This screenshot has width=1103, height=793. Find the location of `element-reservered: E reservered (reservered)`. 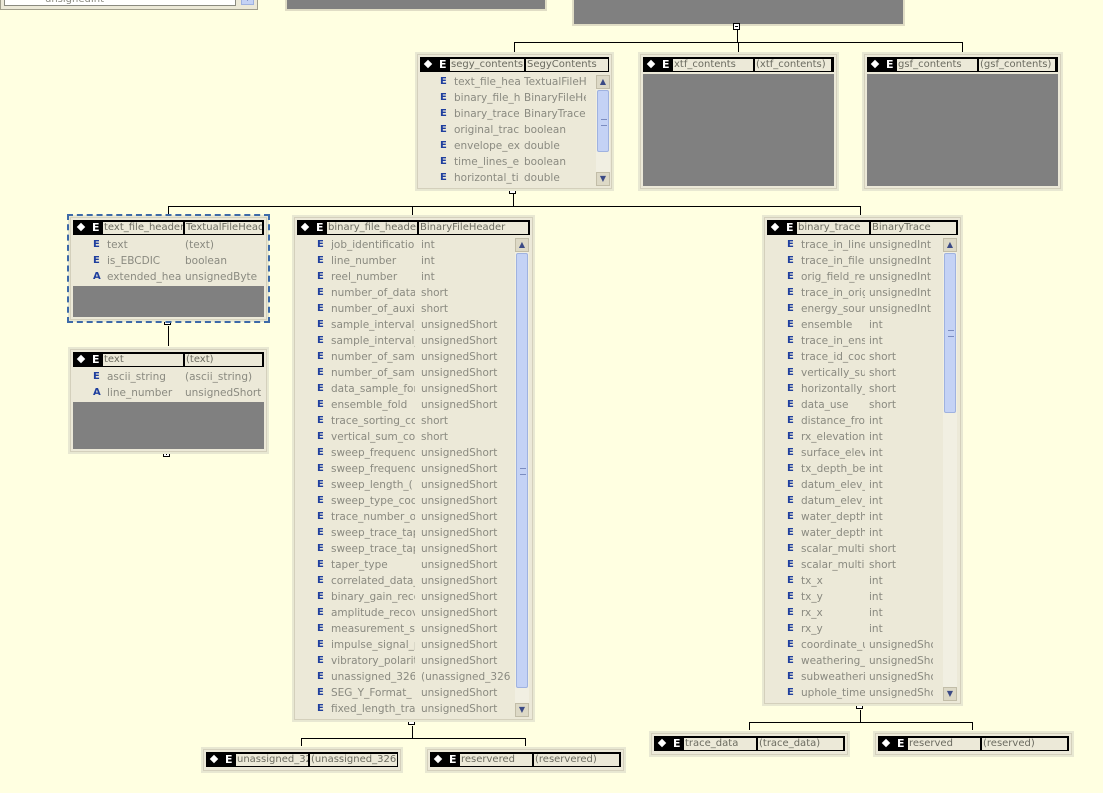

element-reservered: E reservered (reservered) is located at coordinates (525, 760).